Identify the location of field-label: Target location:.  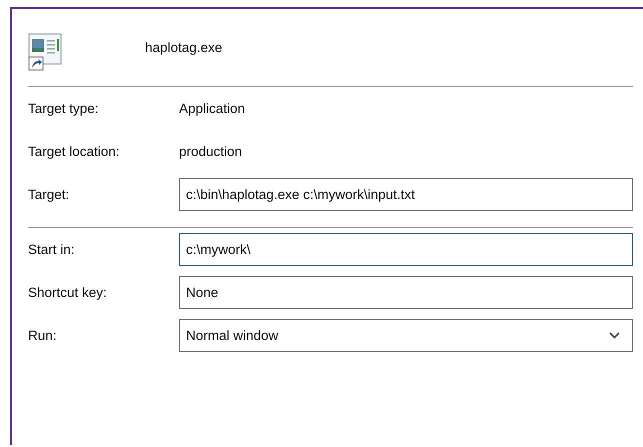
(74, 151).